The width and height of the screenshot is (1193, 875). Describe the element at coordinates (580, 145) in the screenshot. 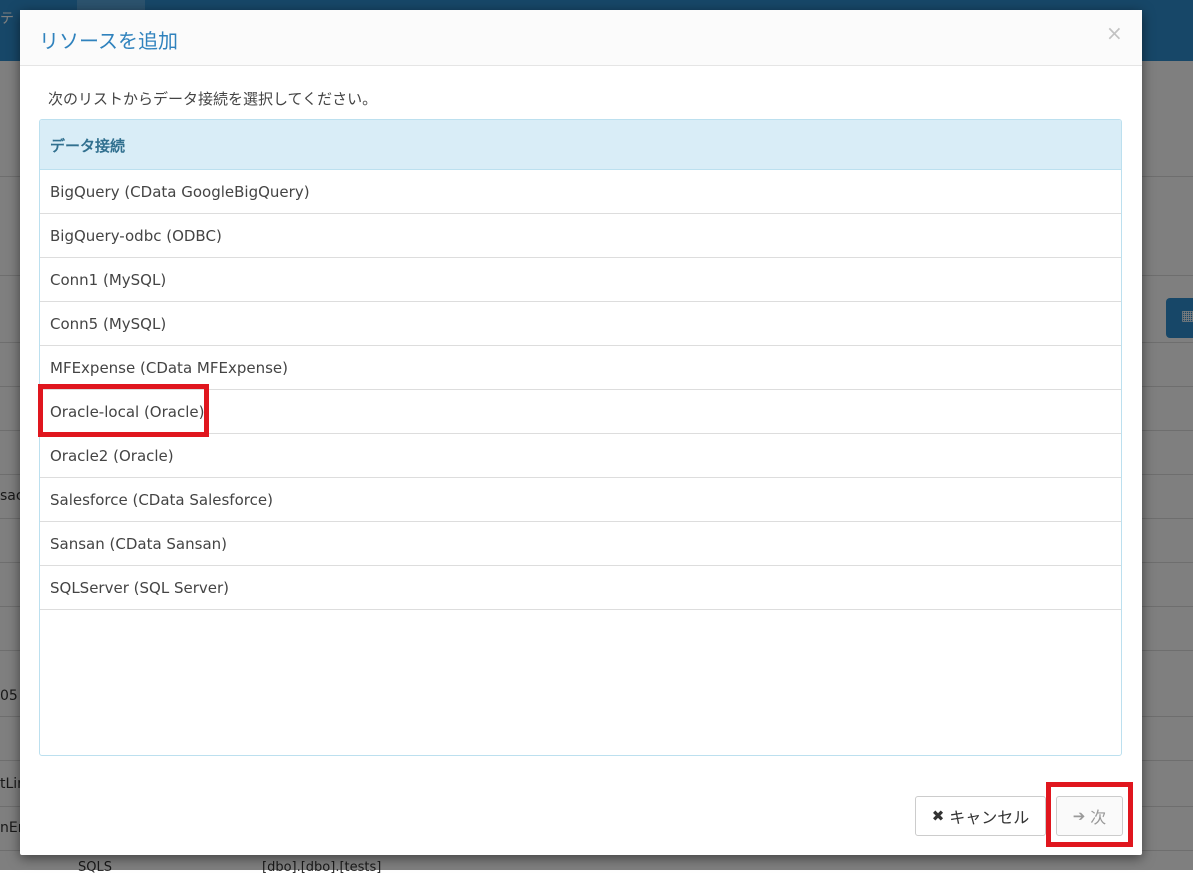

I see `list-header: データ接続` at that location.